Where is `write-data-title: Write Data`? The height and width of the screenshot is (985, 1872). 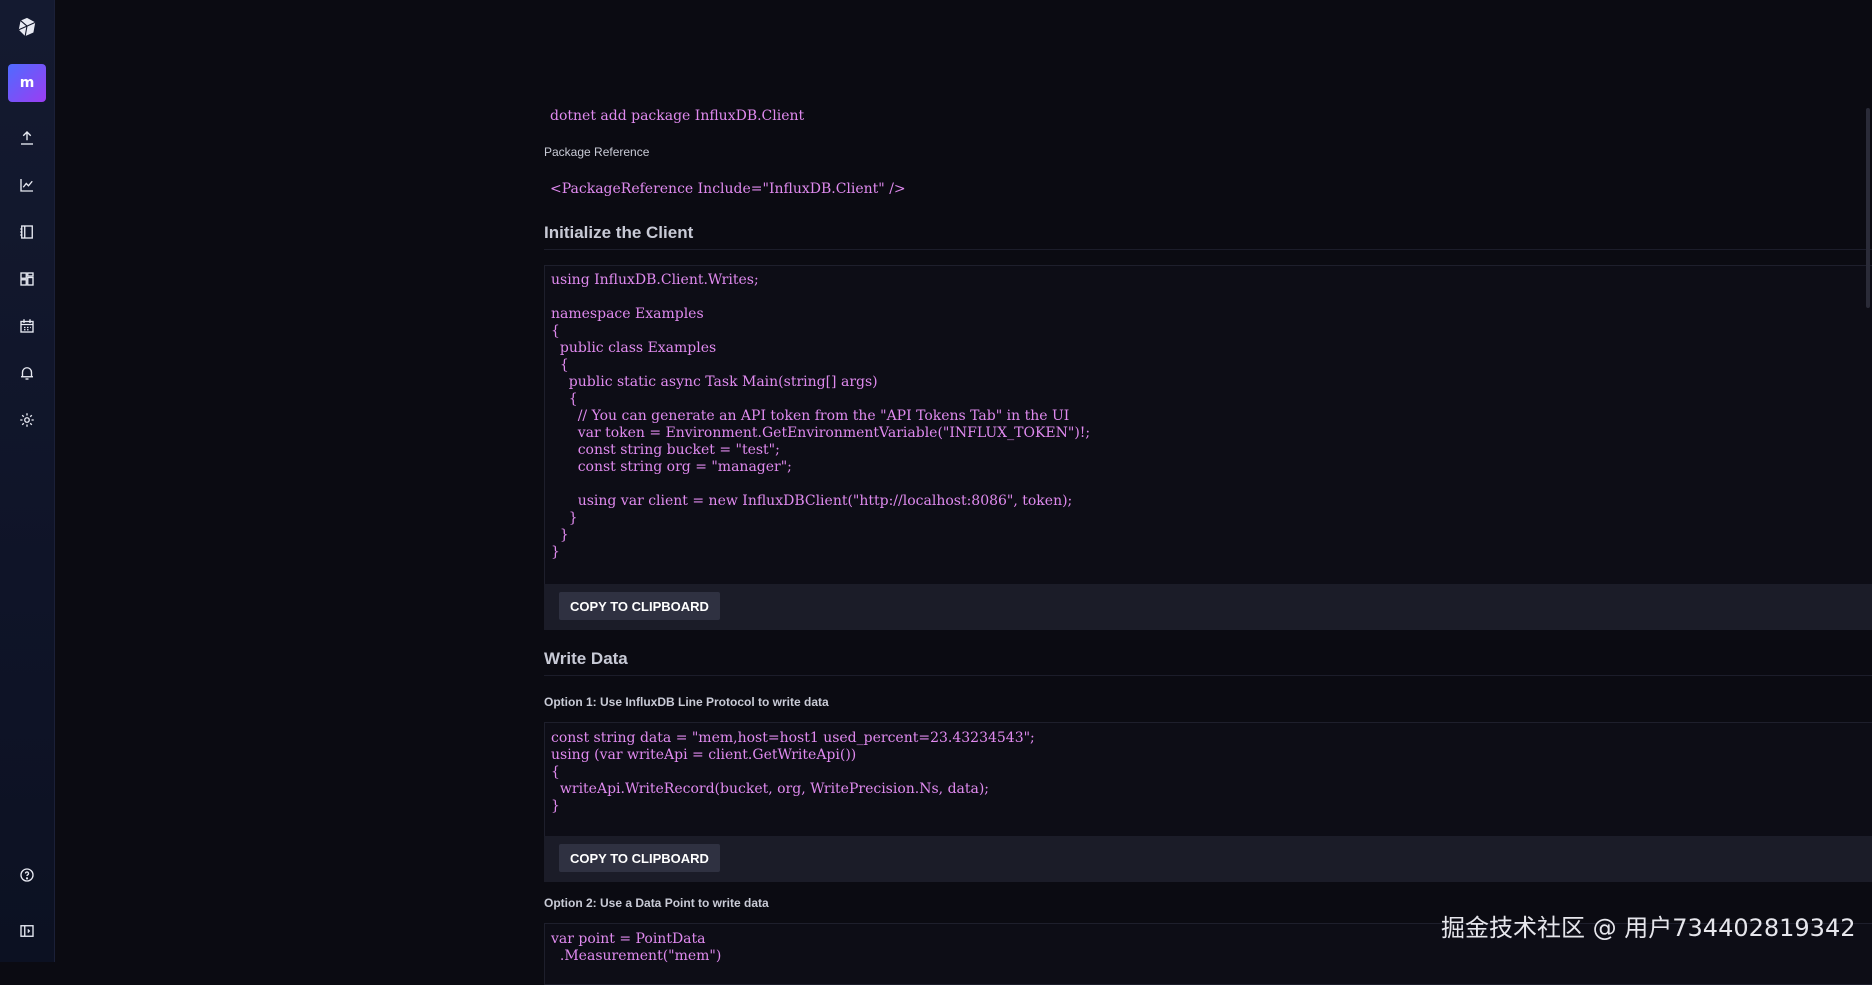
write-data-title: Write Data is located at coordinates (586, 658).